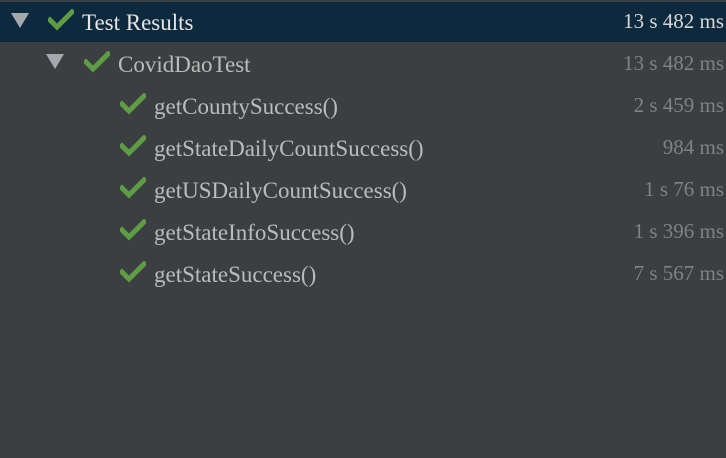 The height and width of the screenshot is (458, 726). What do you see at coordinates (289, 148) in the screenshot?
I see `tree-row-label: getStateDailyCountSuccess()` at bounding box center [289, 148].